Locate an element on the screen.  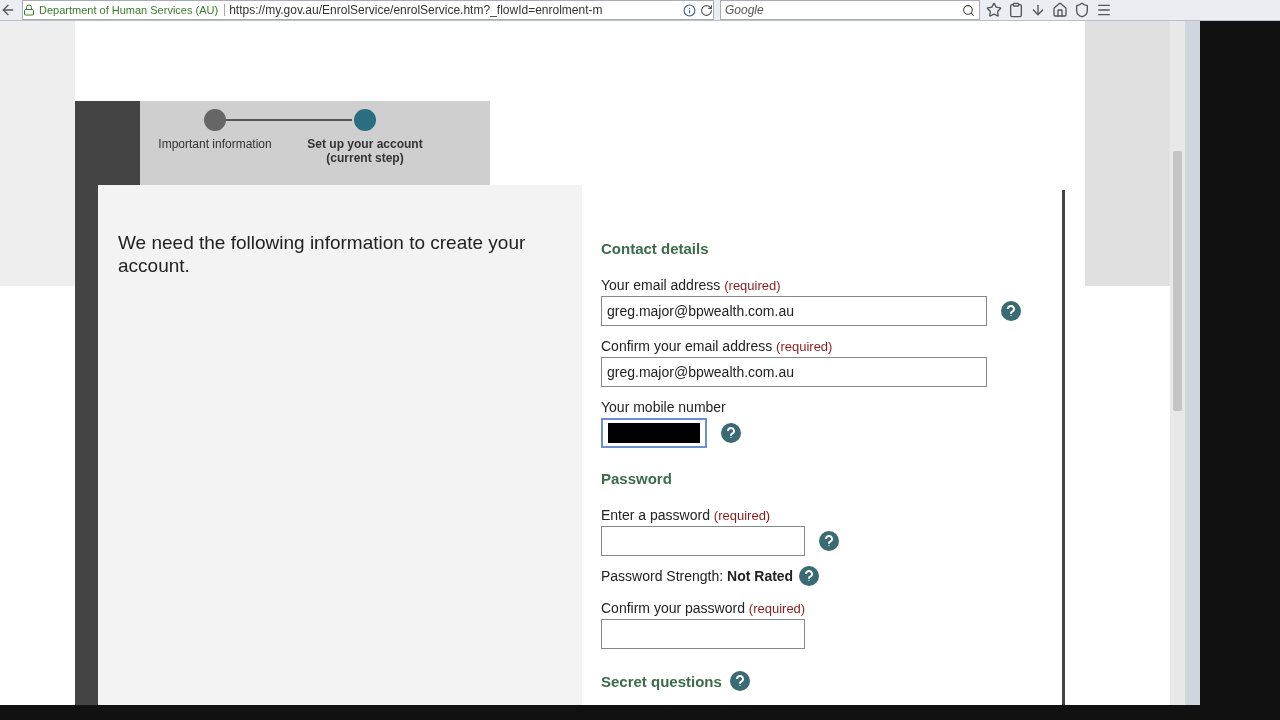
search-field: Google is located at coordinates (850, 10).